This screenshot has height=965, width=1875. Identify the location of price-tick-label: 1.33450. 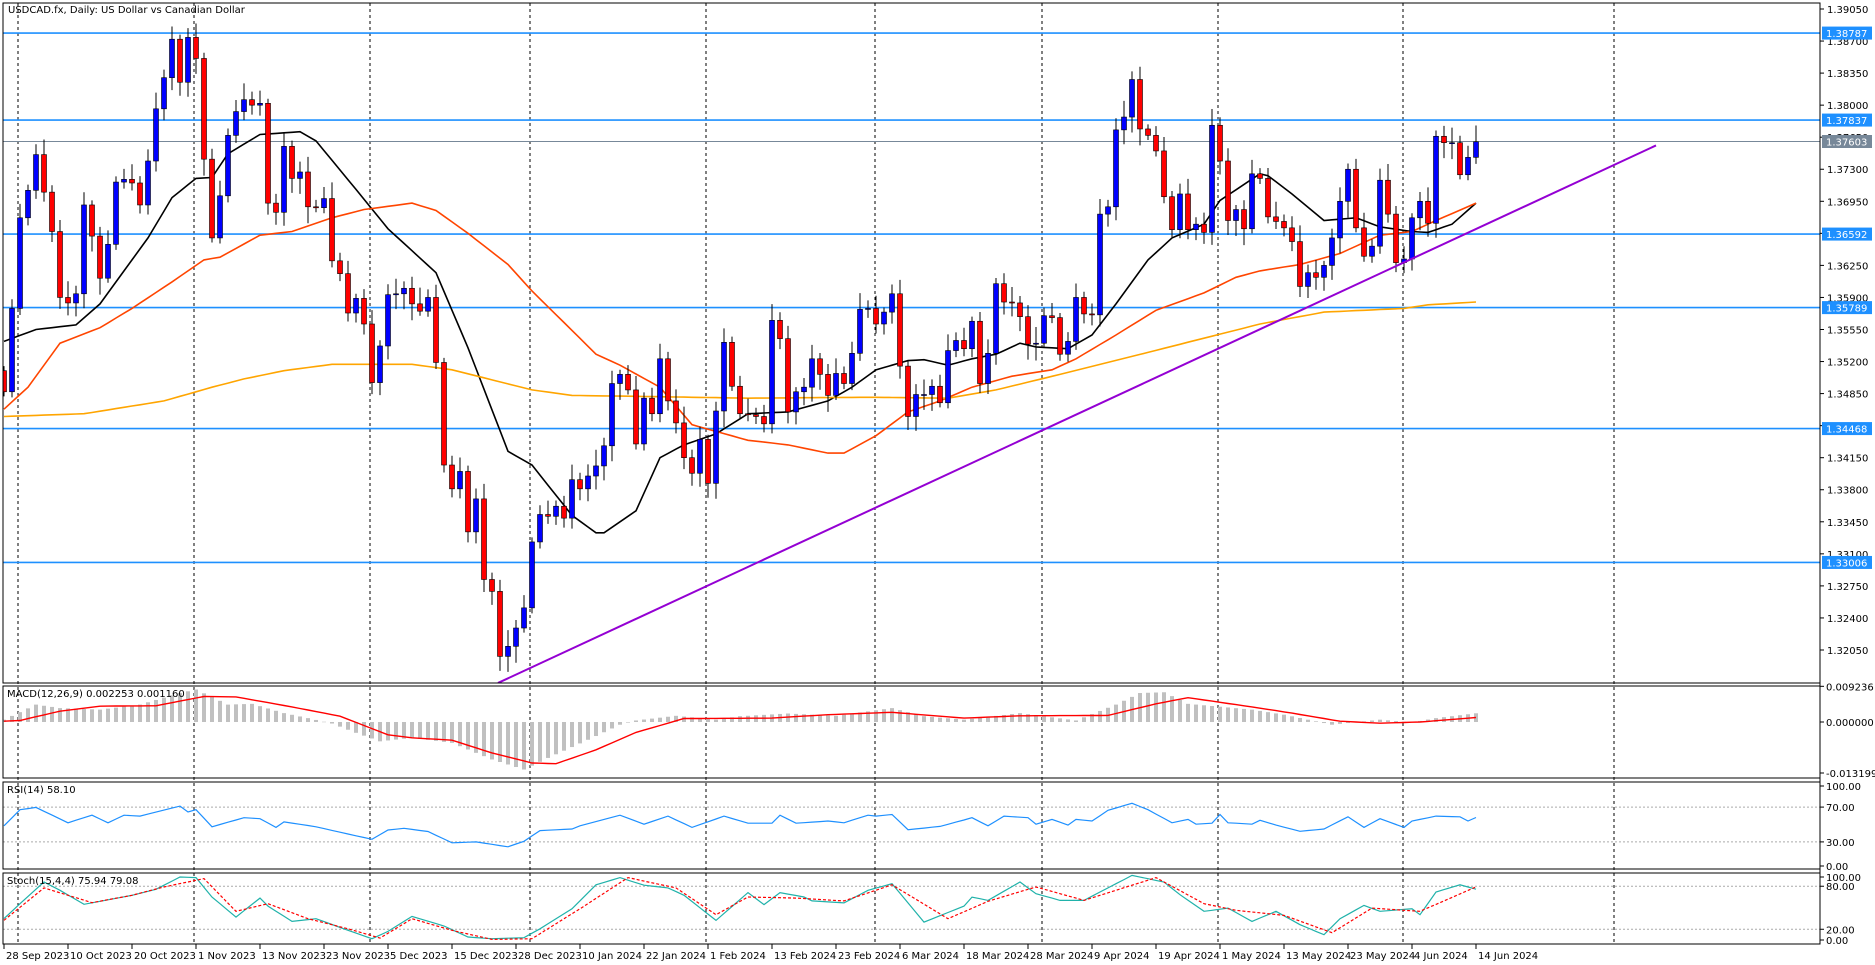
(1847, 523).